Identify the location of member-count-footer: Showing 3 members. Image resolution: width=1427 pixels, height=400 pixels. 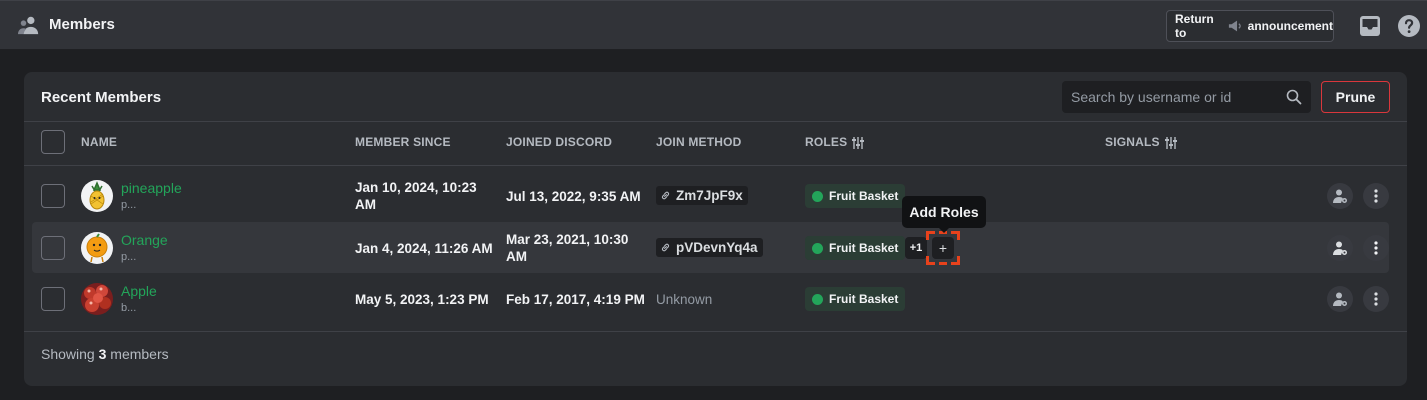
(105, 354).